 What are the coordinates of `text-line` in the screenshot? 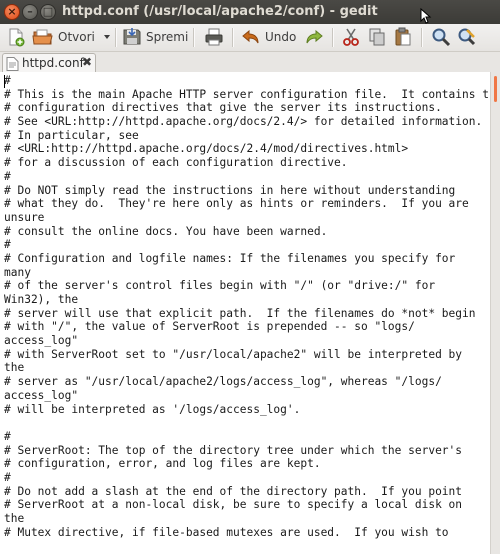 It's located at (247, 423).